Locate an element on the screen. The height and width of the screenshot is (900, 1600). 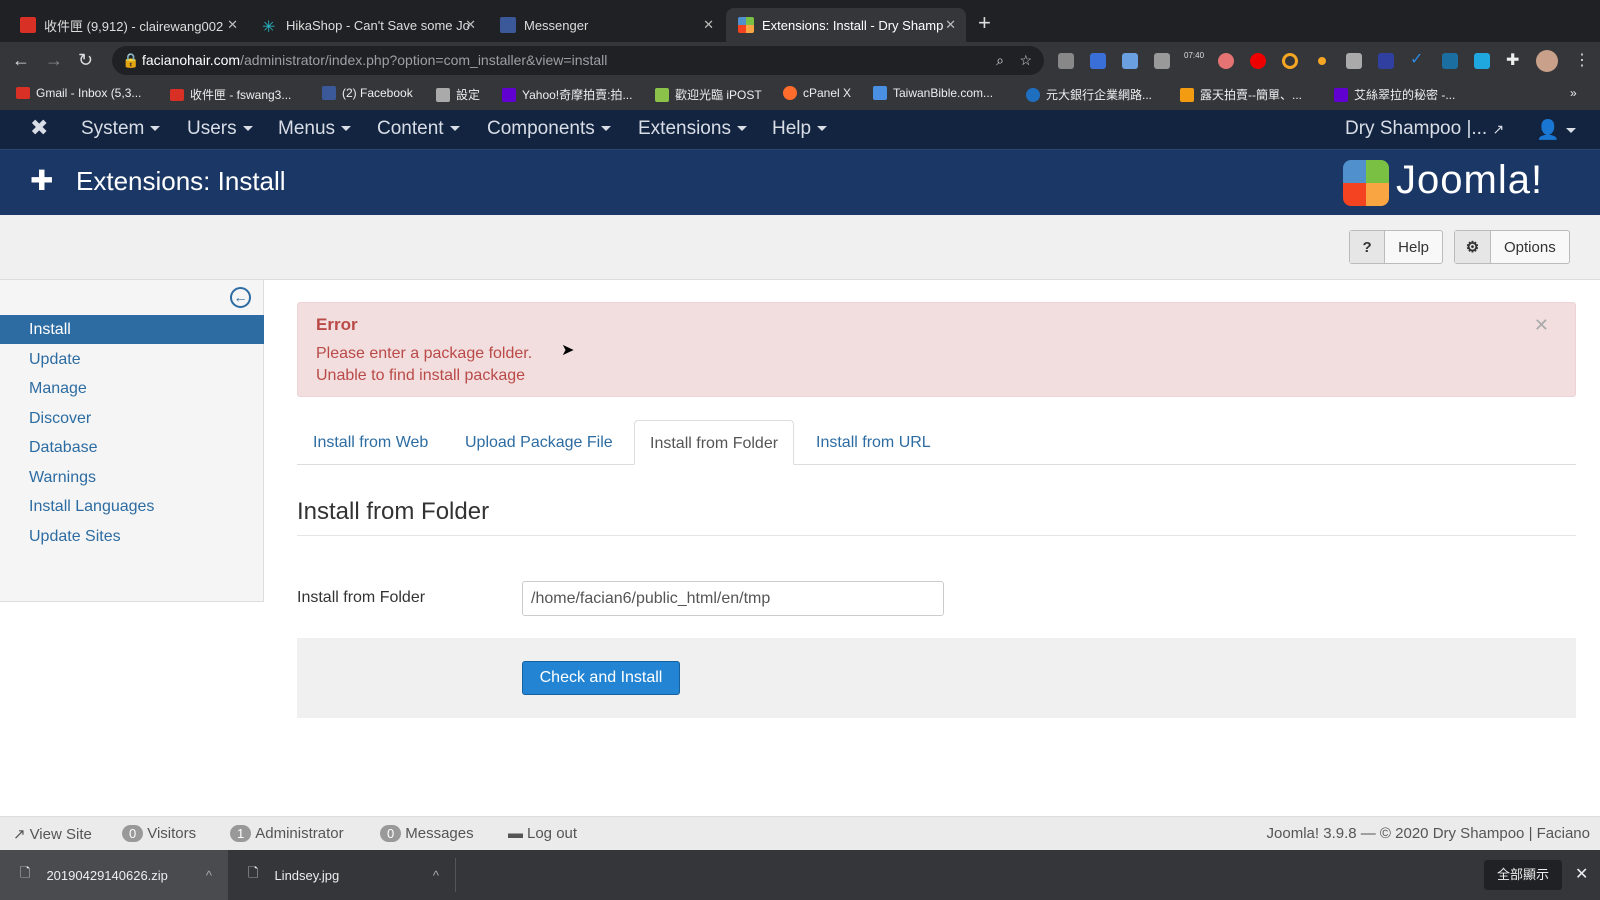
menu-users: Users is located at coordinates (220, 129).